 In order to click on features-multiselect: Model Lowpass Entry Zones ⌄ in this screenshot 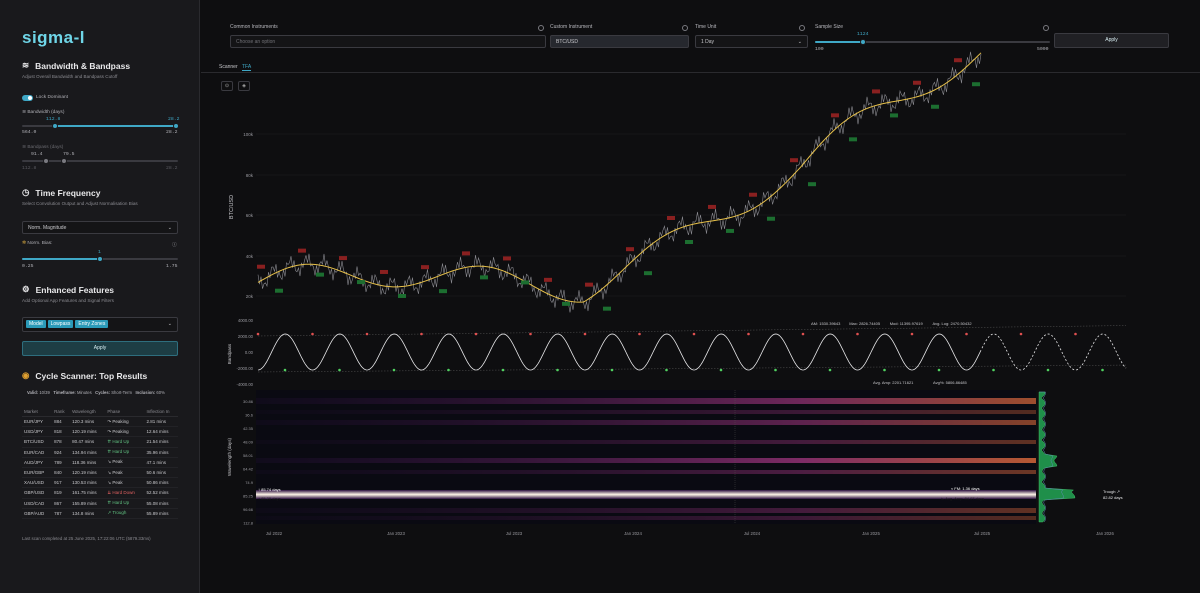, I will do `click(100, 324)`.